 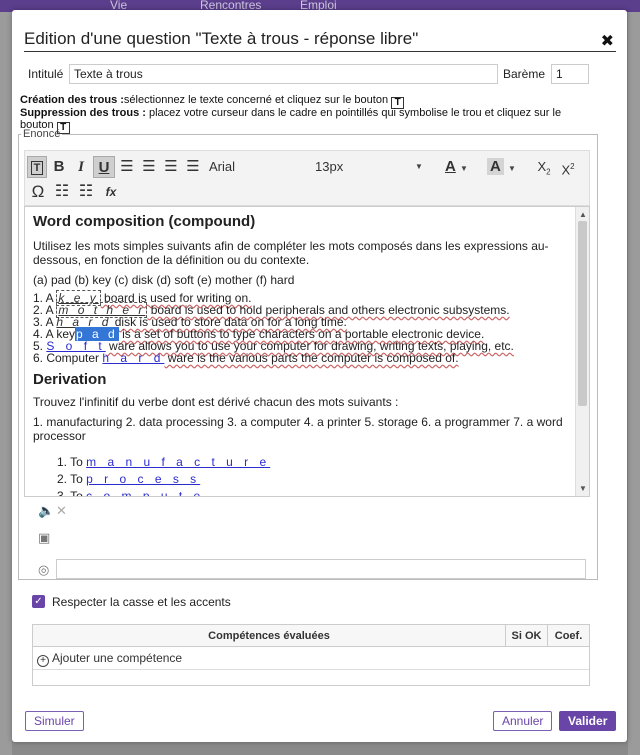 I want to click on align-right-icon: ☰, so click(x=171, y=167).